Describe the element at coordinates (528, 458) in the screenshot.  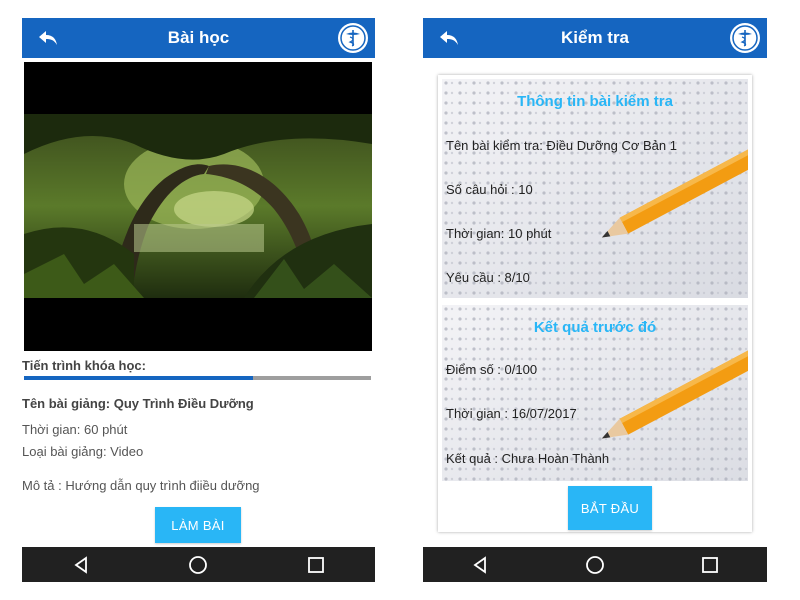
I see `result-status: Kết quả : Chưa Hoàn Thành` at that location.